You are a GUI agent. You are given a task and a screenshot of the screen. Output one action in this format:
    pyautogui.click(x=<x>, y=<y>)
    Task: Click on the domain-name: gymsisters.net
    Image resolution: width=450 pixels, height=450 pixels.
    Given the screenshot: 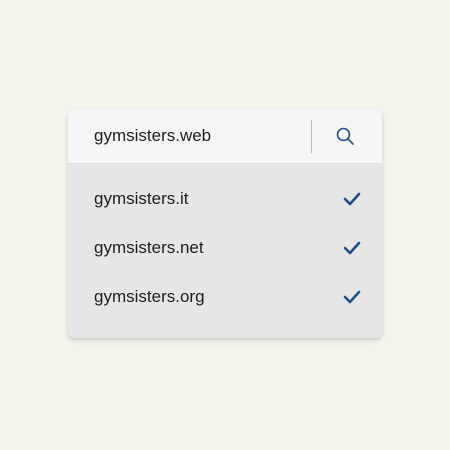 What is the action you would take?
    pyautogui.click(x=149, y=247)
    